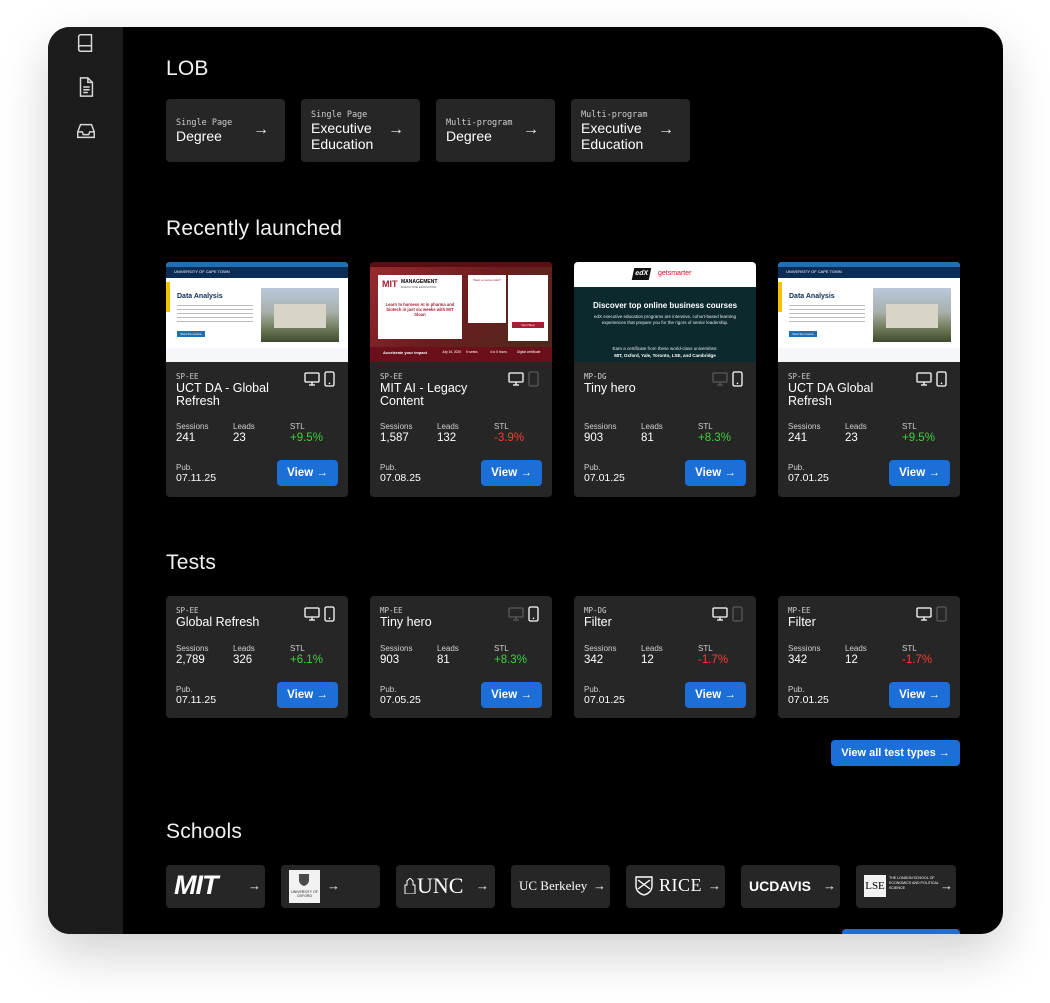 This screenshot has width=1050, height=1003. Describe the element at coordinates (675, 886) in the screenshot. I see `school-rice: RICE →` at that location.